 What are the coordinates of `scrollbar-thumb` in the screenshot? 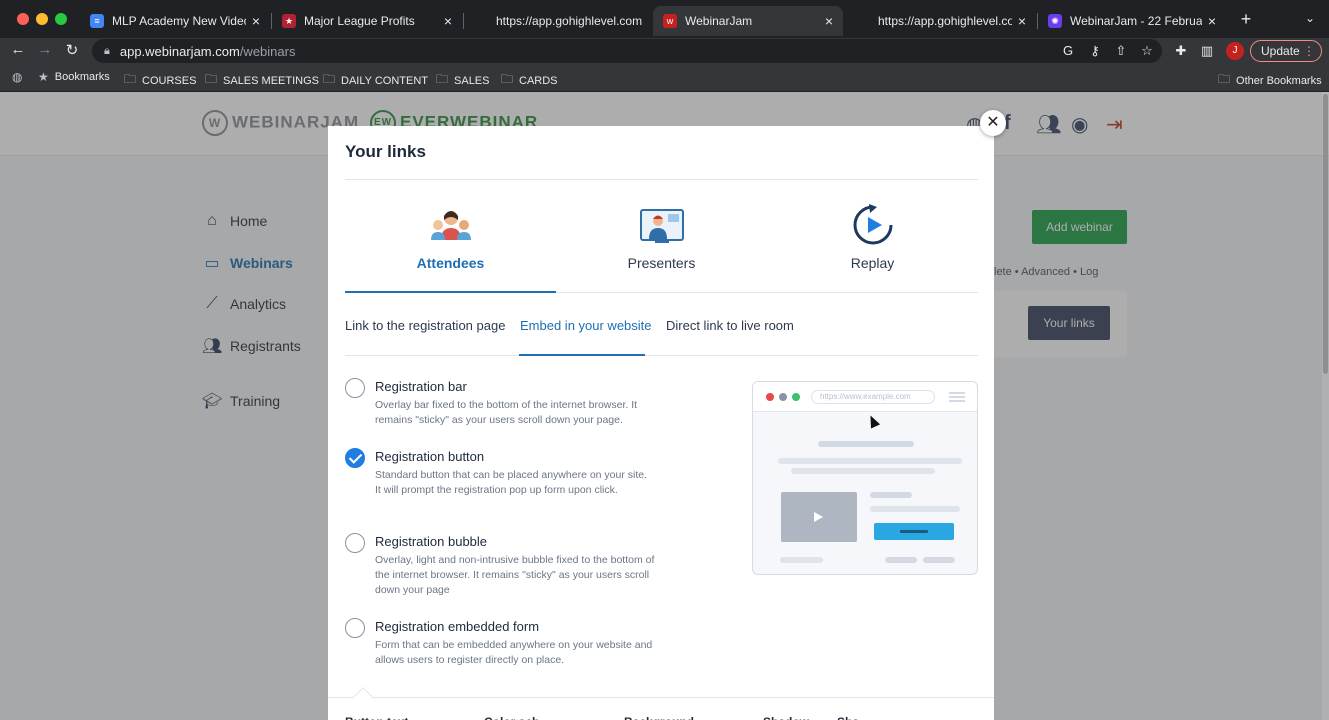 It's located at (1325, 234).